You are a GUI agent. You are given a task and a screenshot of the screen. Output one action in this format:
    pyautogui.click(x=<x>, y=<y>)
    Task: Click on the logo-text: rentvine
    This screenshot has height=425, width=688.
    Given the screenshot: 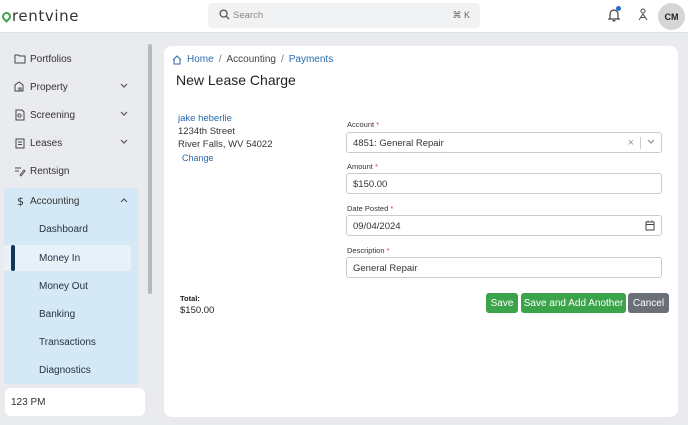 What is the action you would take?
    pyautogui.click(x=46, y=16)
    